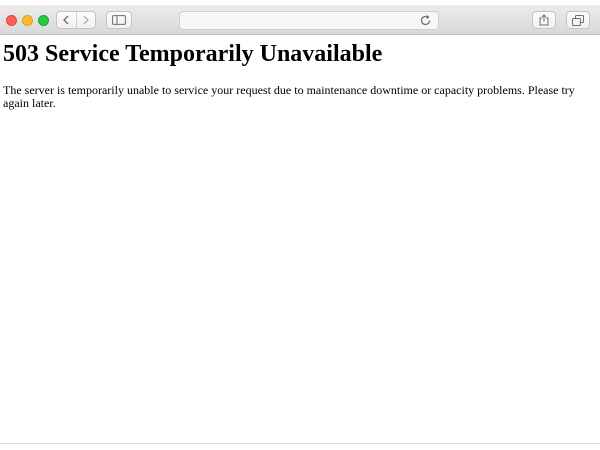 Image resolution: width=600 pixels, height=450 pixels. I want to click on maximize-window-button, so click(43, 20).